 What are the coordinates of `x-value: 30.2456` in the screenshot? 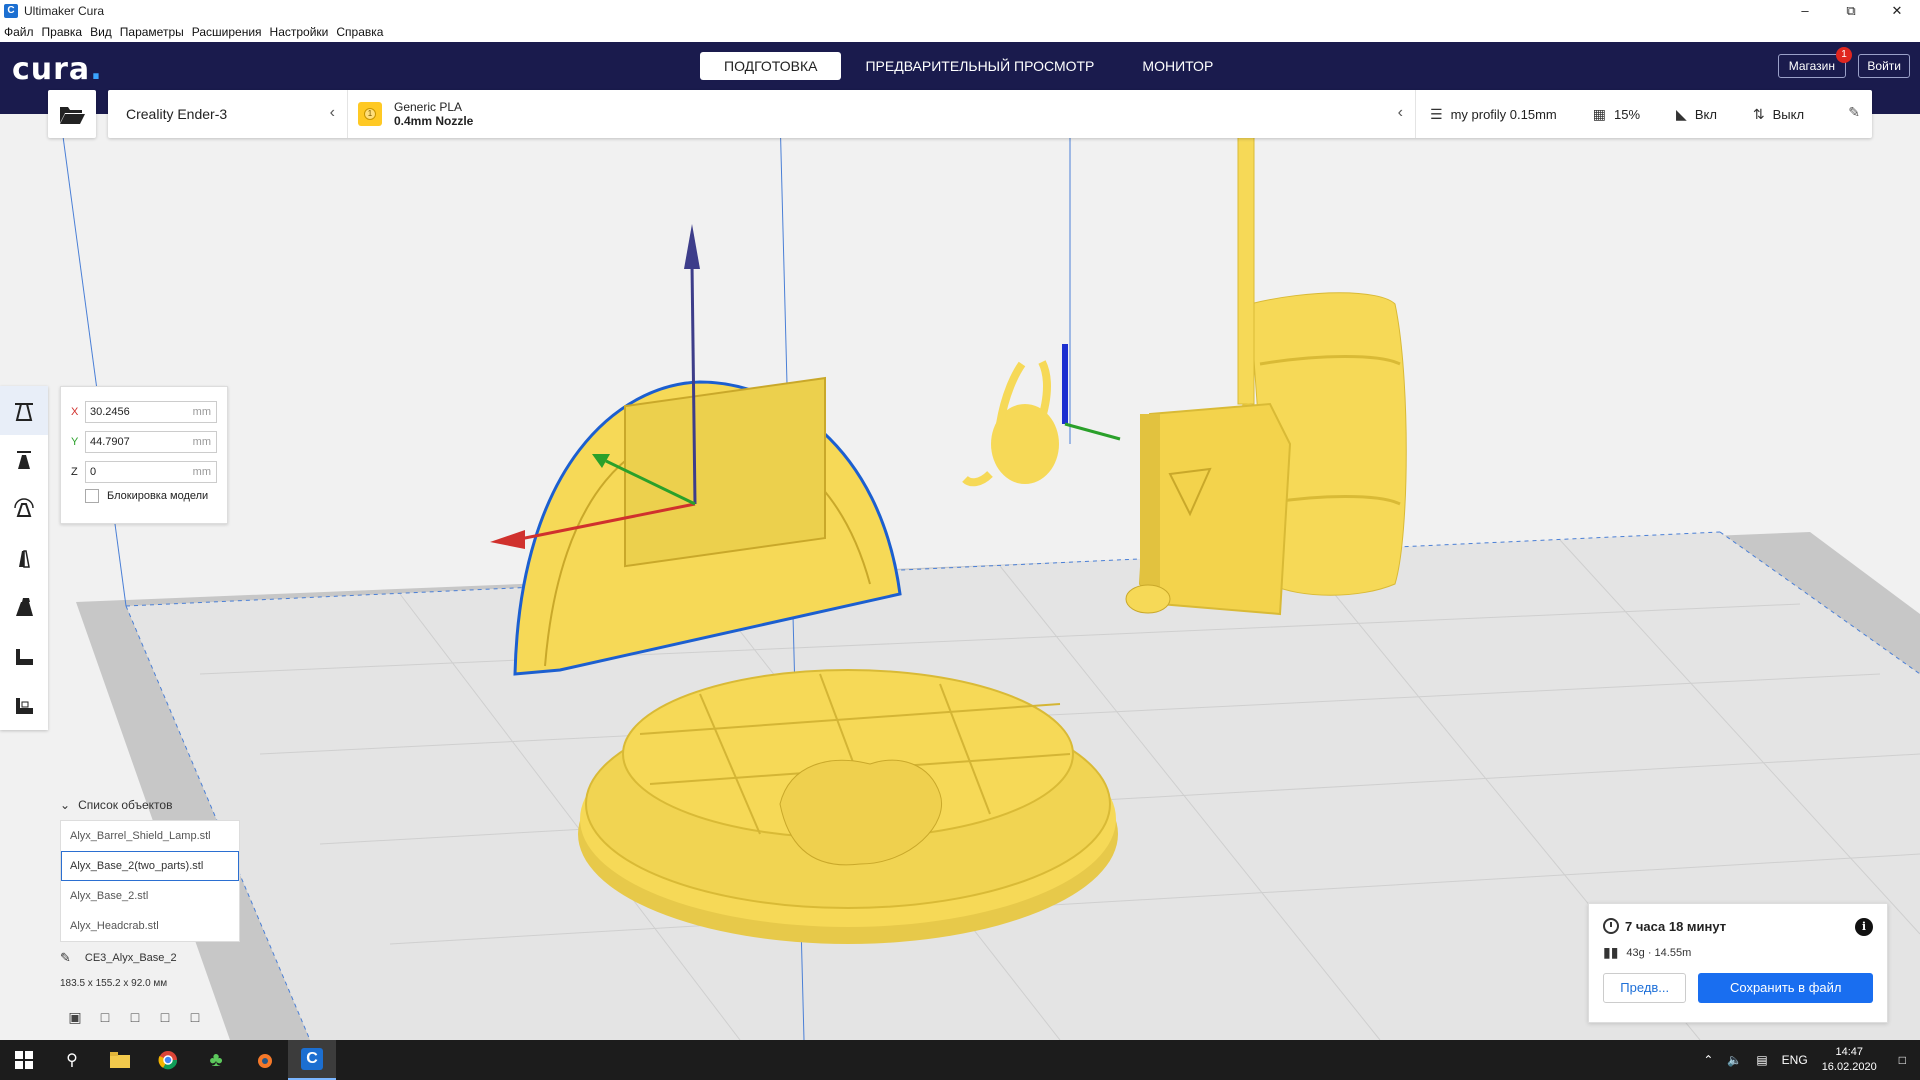 It's located at (110, 412).